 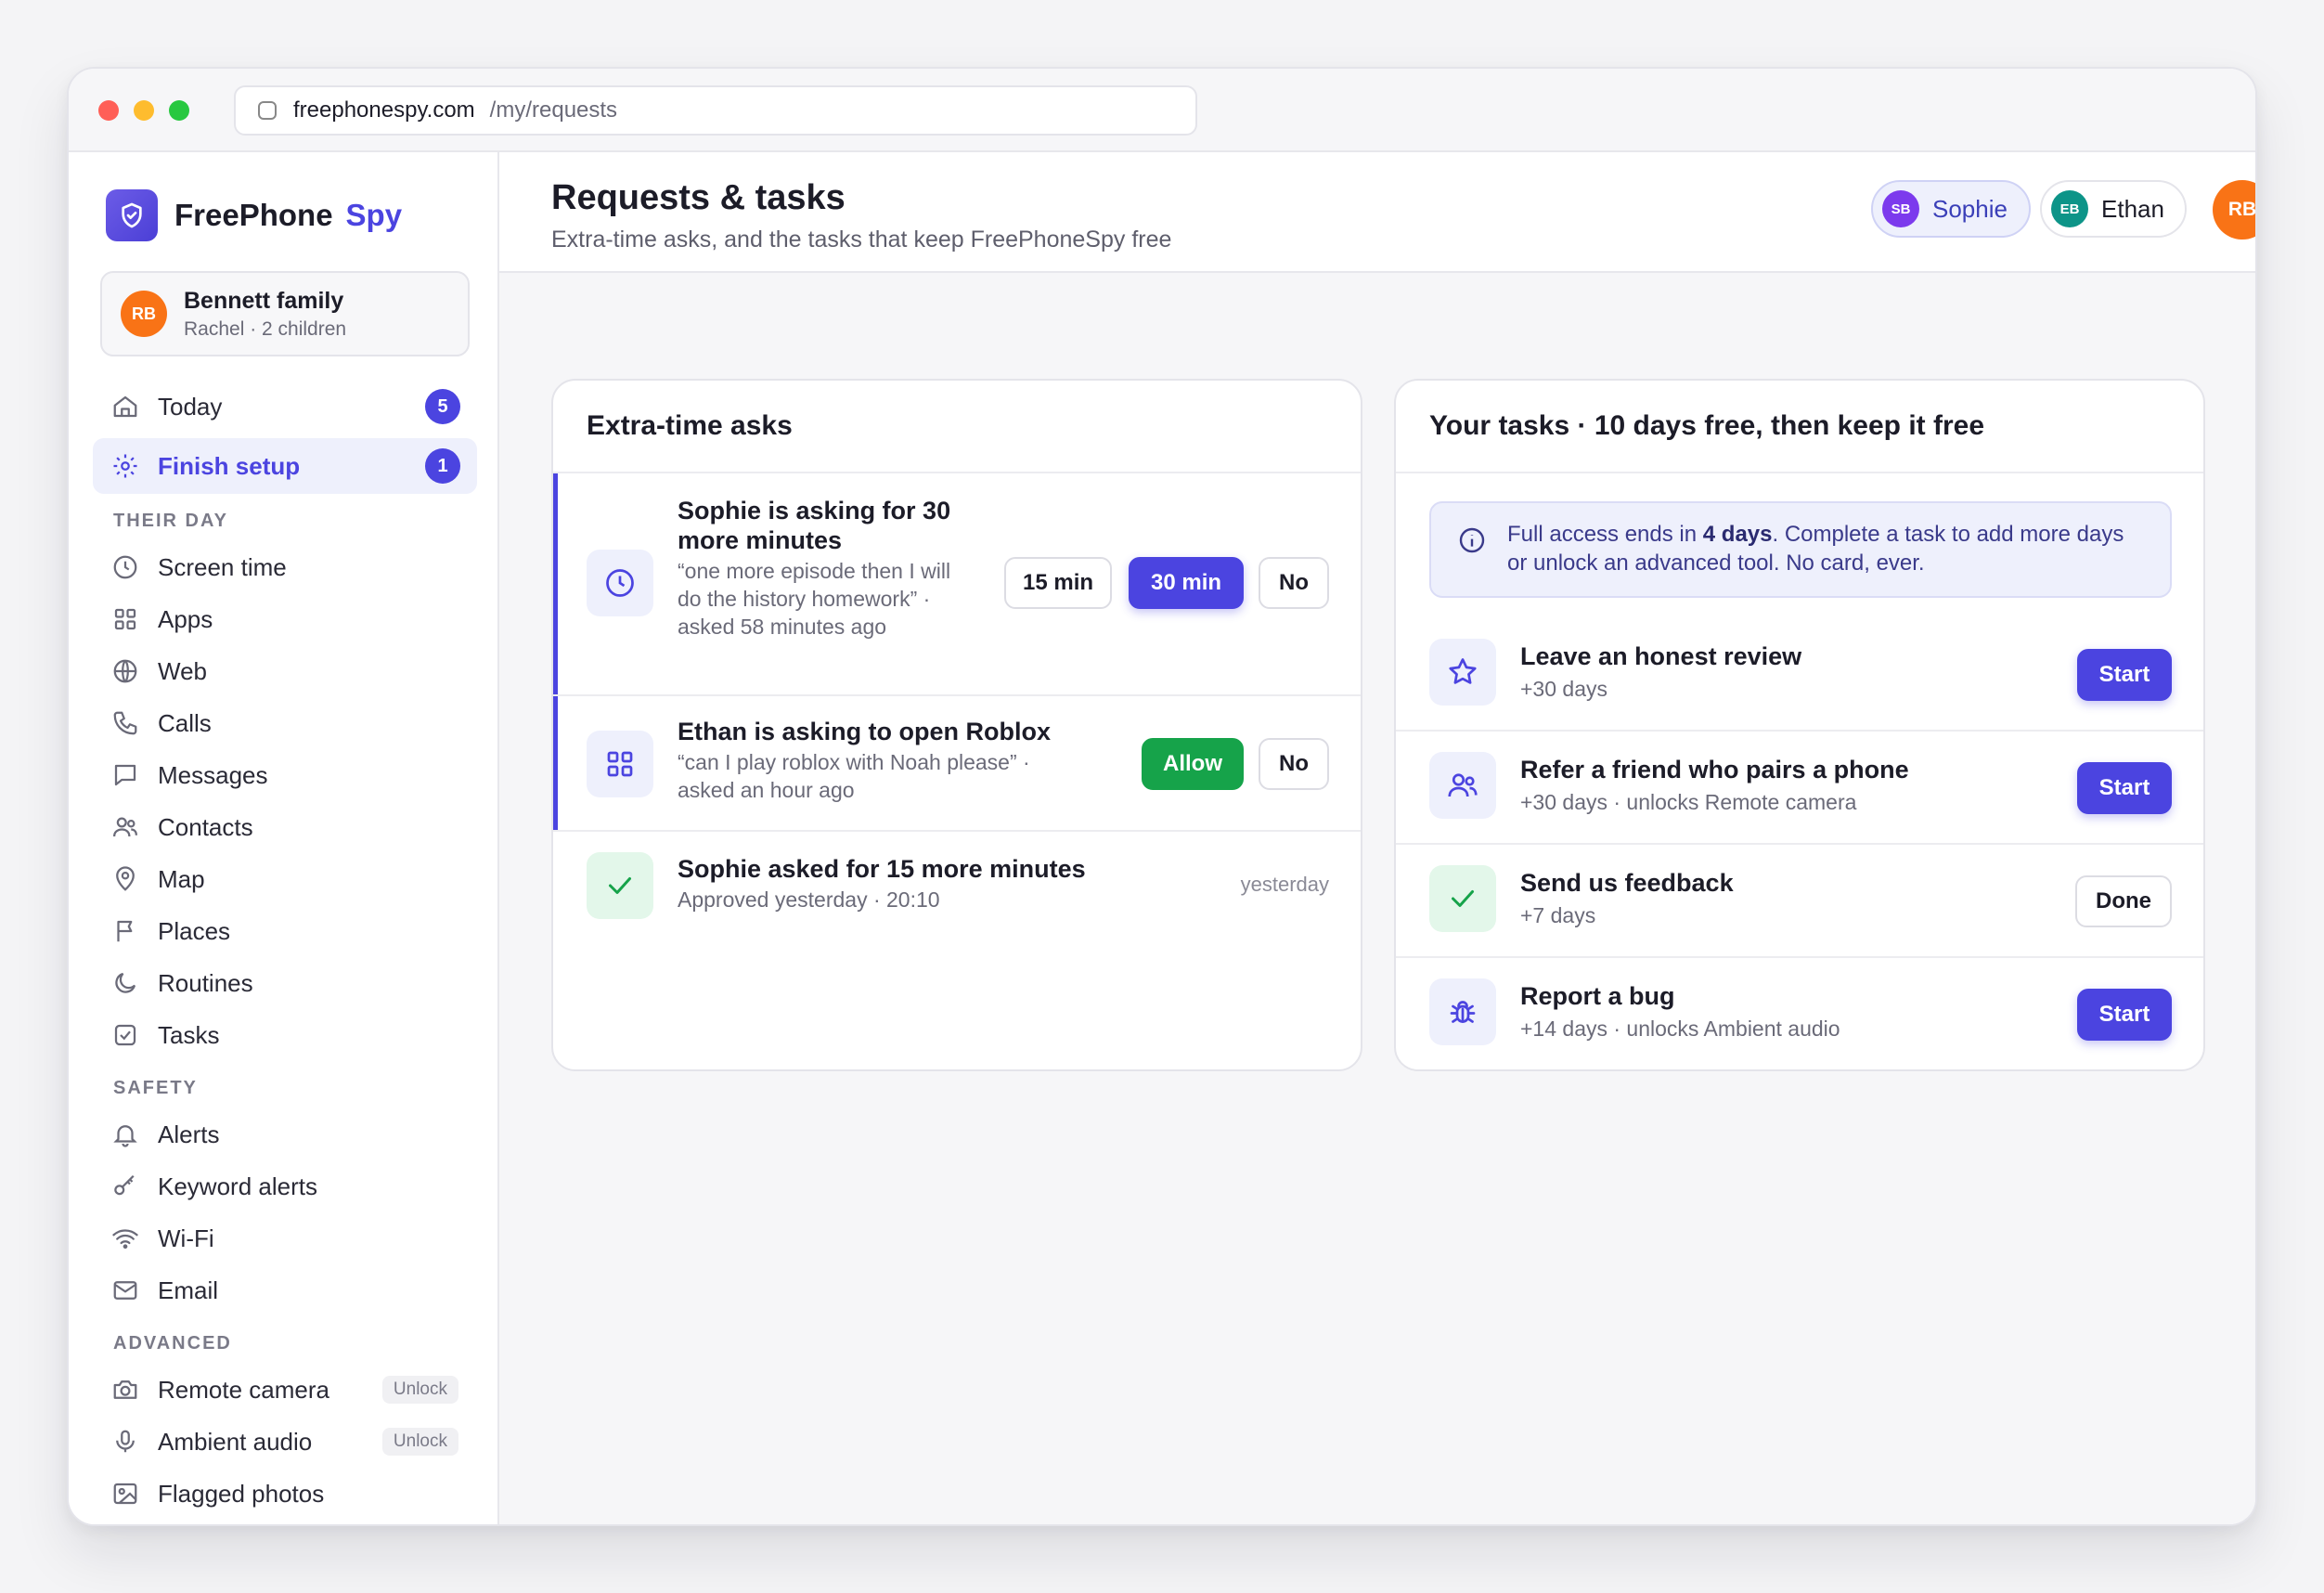 What do you see at coordinates (2132, 208) in the screenshot?
I see `child-name: Ethan` at bounding box center [2132, 208].